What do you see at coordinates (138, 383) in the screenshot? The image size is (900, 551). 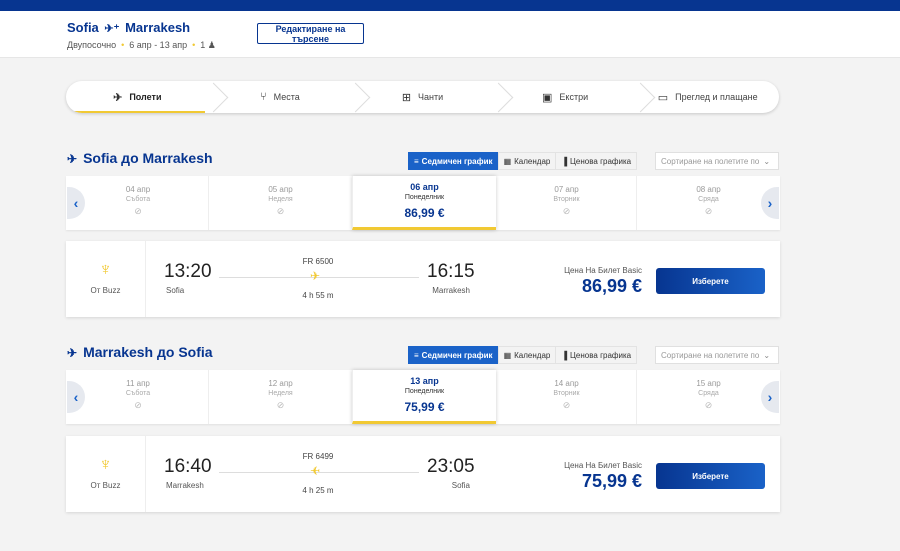 I see `date-label: 11 апр` at bounding box center [138, 383].